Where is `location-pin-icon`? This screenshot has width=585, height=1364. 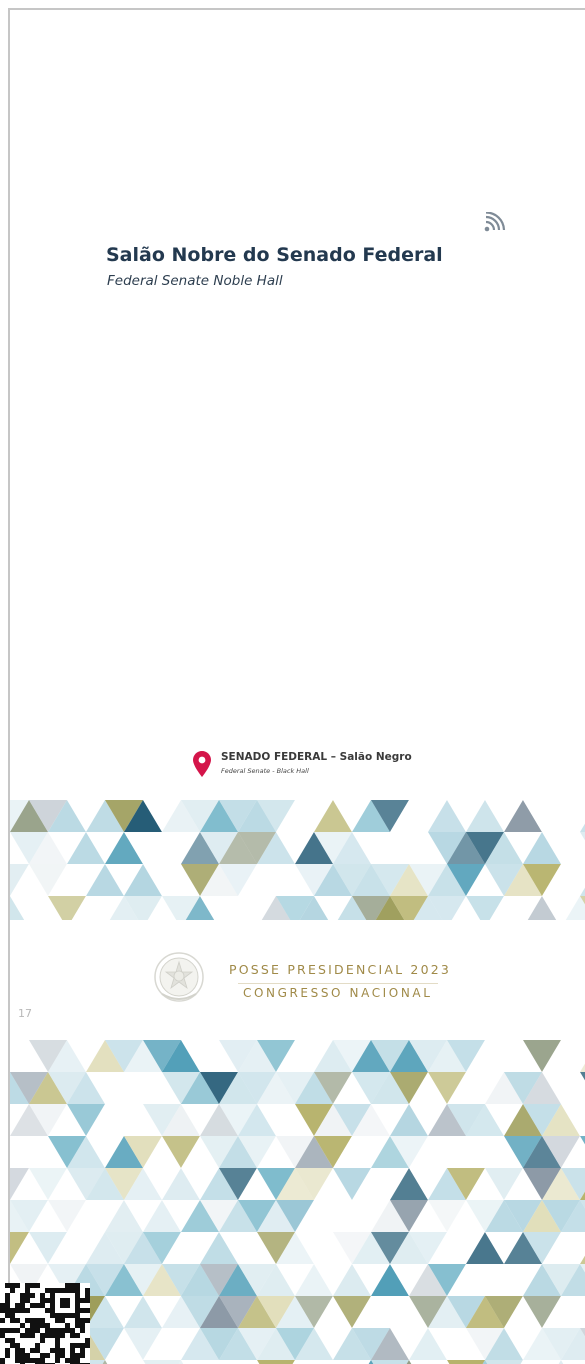 location-pin-icon is located at coordinates (202, 764).